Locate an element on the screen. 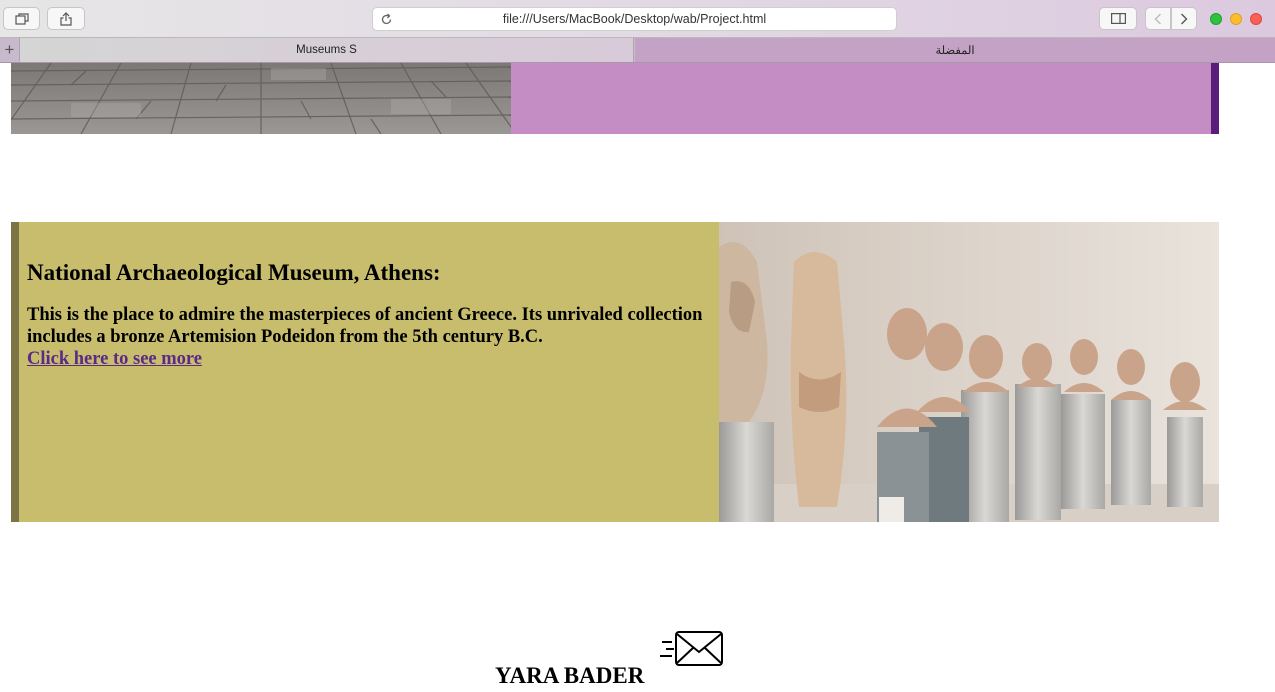  footer-author-name: YARA BADER is located at coordinates (570, 675).